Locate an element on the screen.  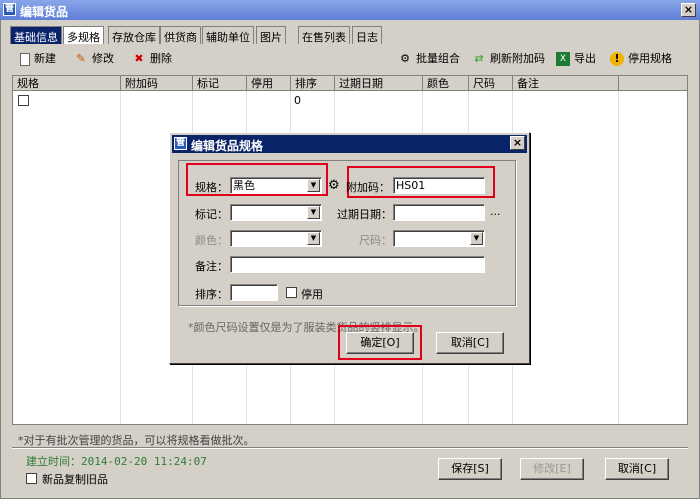
tab-supplier: 供货商 is located at coordinates (180, 35).